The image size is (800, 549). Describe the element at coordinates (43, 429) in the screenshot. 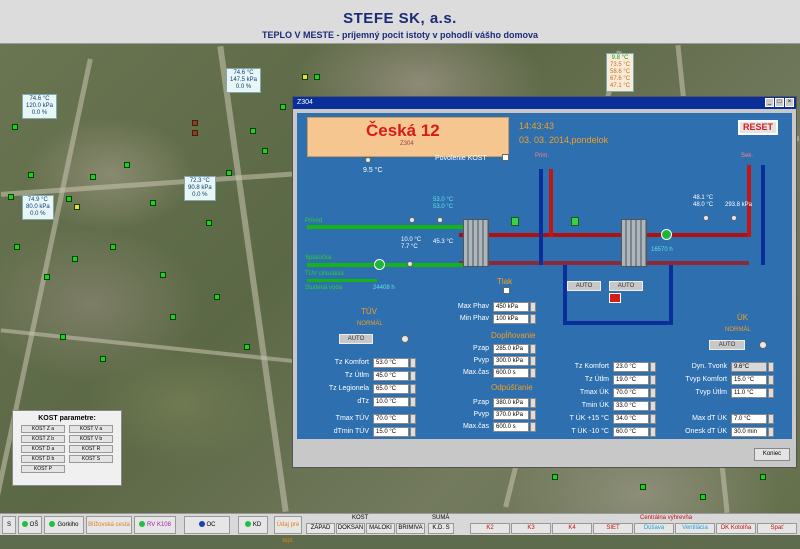

I see `kost-button: KOST Z a` at that location.